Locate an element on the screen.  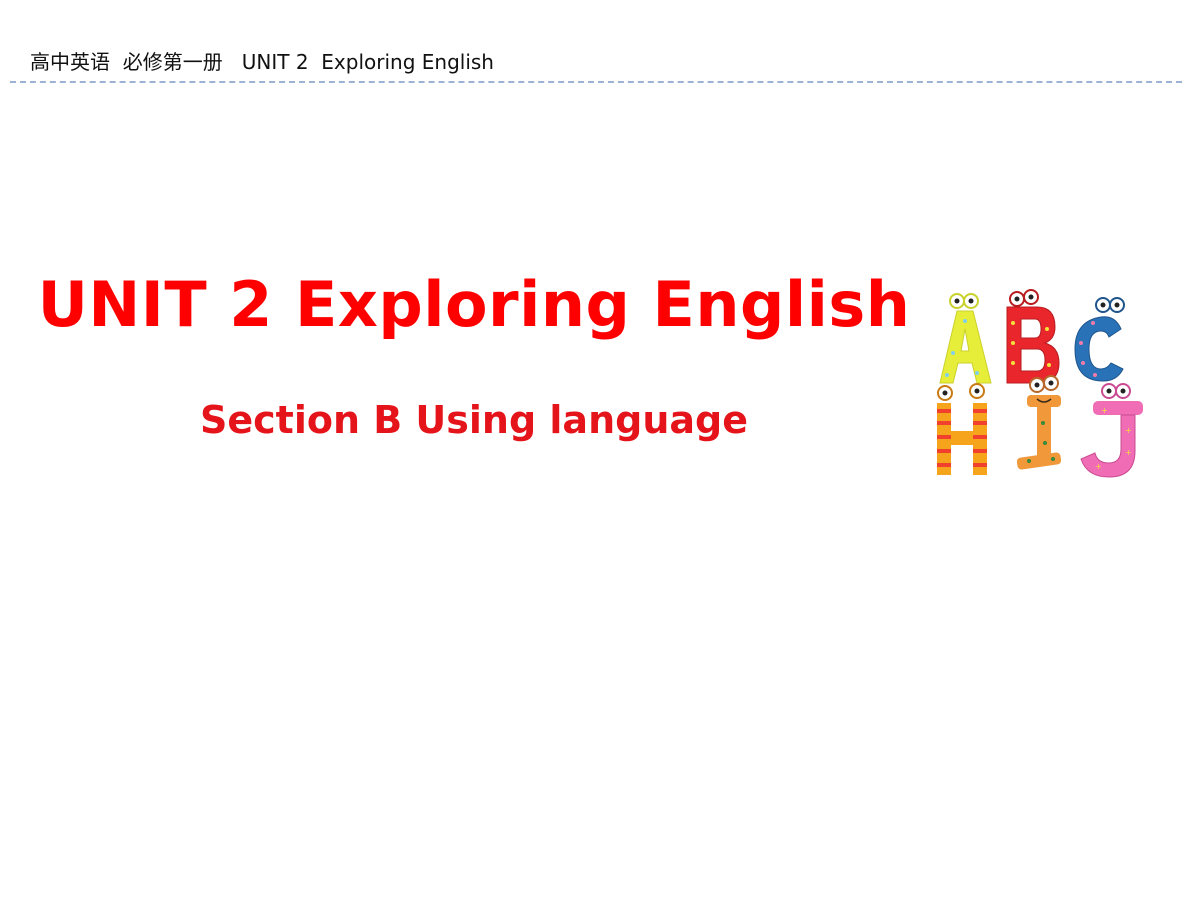
slide-subtitle: Section B Using language is located at coordinates (473, 420).